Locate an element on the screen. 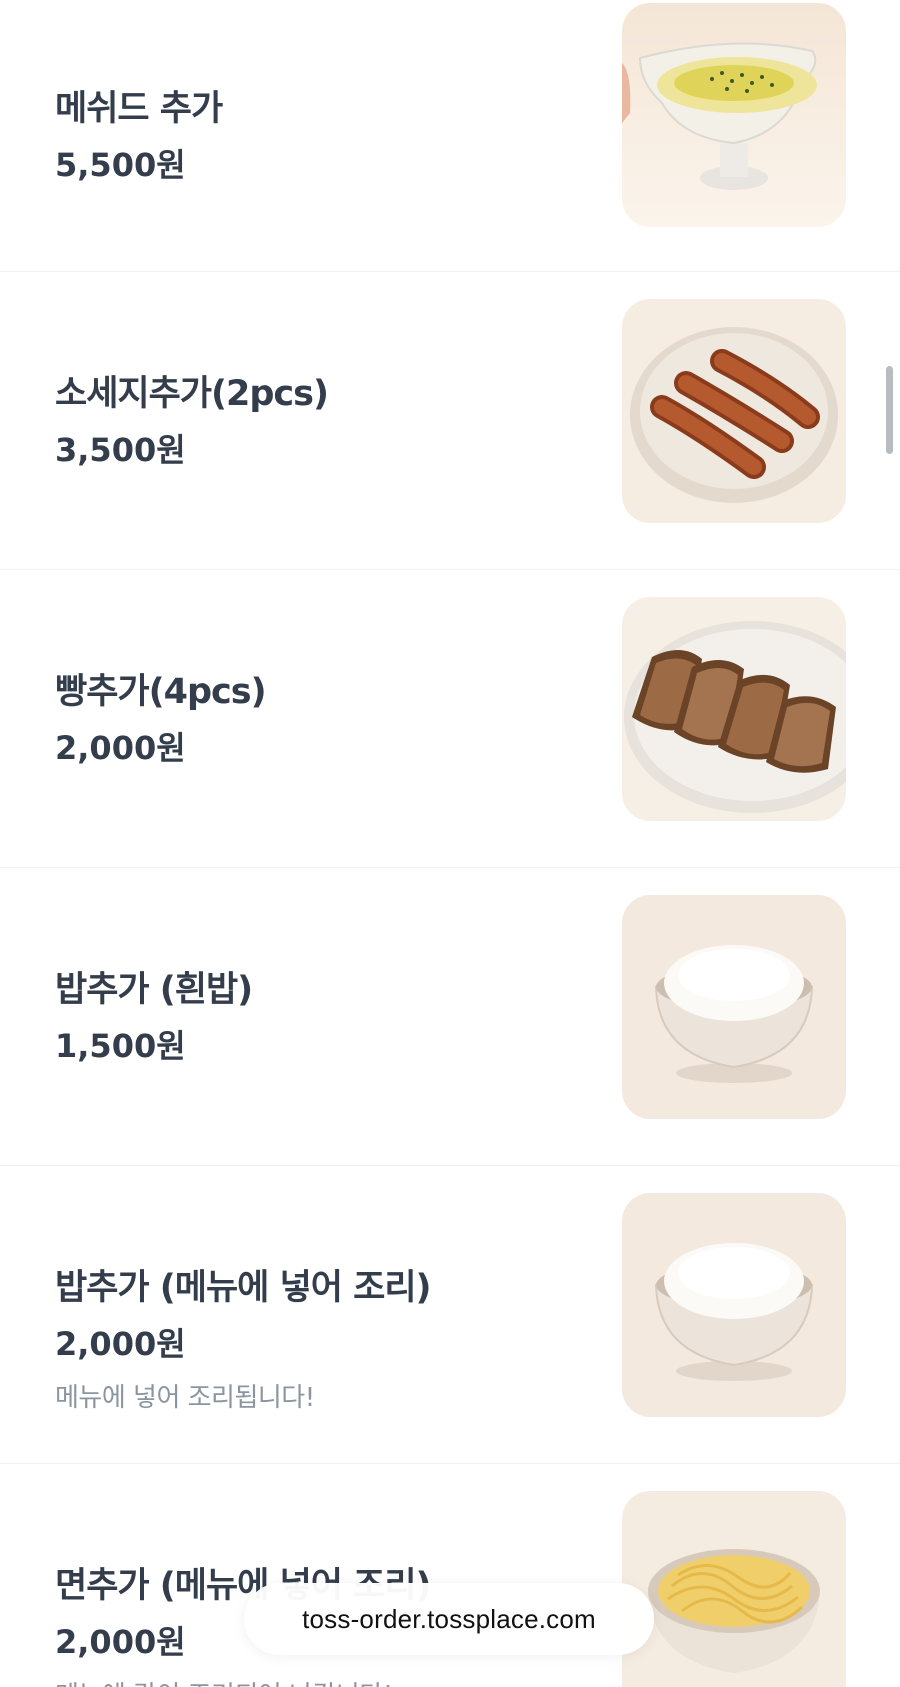 The height and width of the screenshot is (1687, 900). menu-item-text: 소세지추가(2pcs) 3,500원 is located at coordinates (325, 420).